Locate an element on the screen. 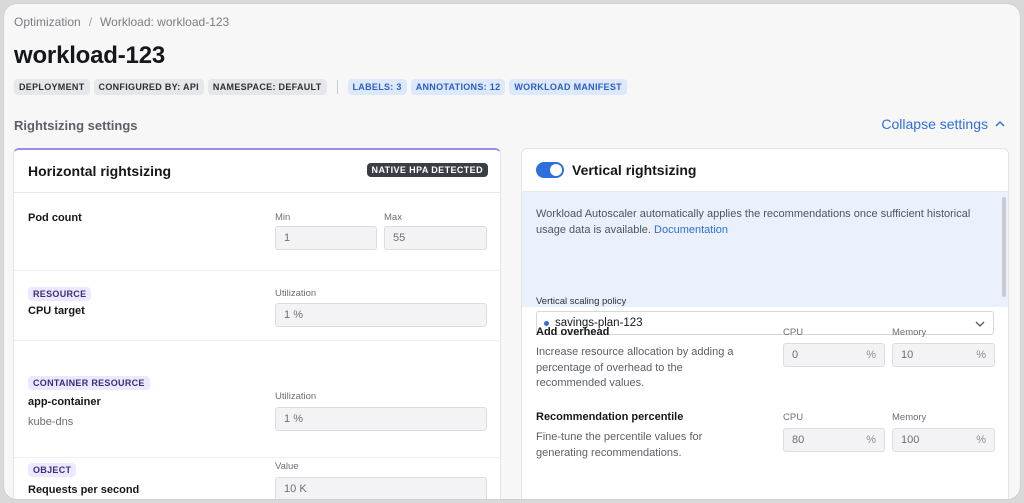 The height and width of the screenshot is (503, 1024). documentation-link: Documentation is located at coordinates (691, 230).